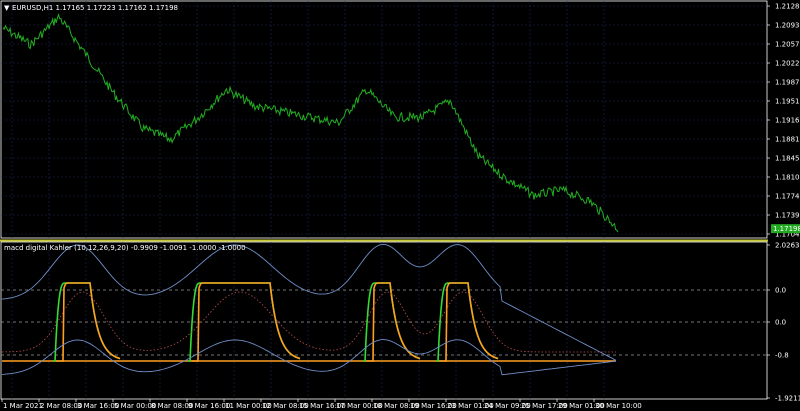 The width and height of the screenshot is (800, 411). What do you see at coordinates (787, 197) in the screenshot?
I see `price-tick-label: 1.17740` at bounding box center [787, 197].